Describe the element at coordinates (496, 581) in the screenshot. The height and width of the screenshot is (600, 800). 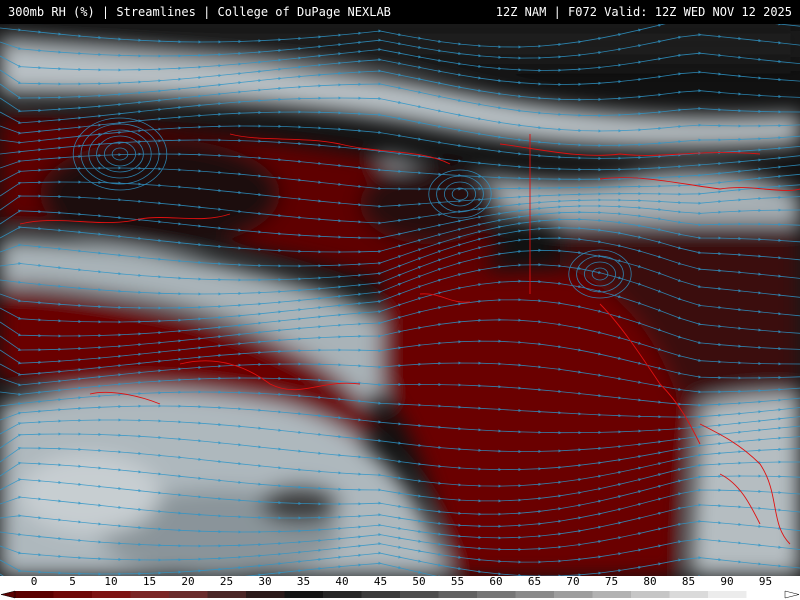
I see `colorbar-tick-label: 60` at that location.